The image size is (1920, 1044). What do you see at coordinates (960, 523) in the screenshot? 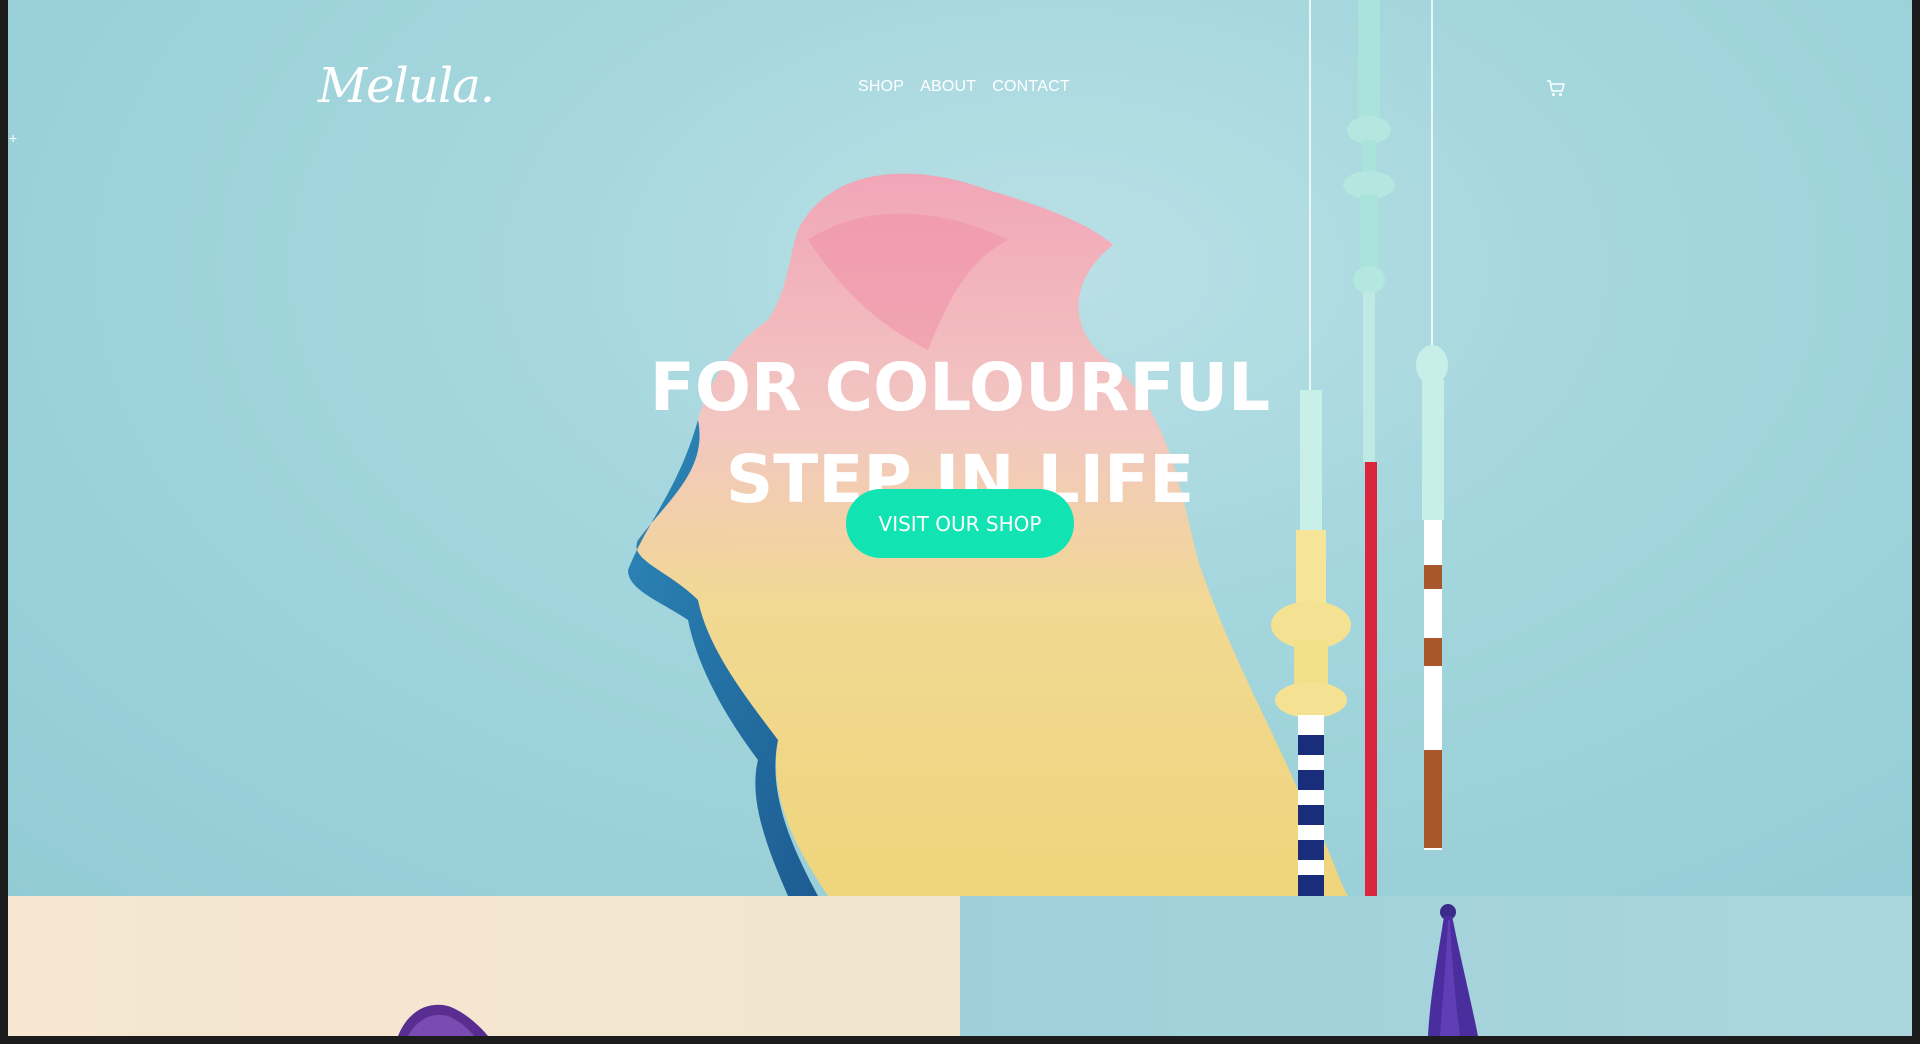
I see `visit-shop-button: VISIT OUR SHOP` at bounding box center [960, 523].